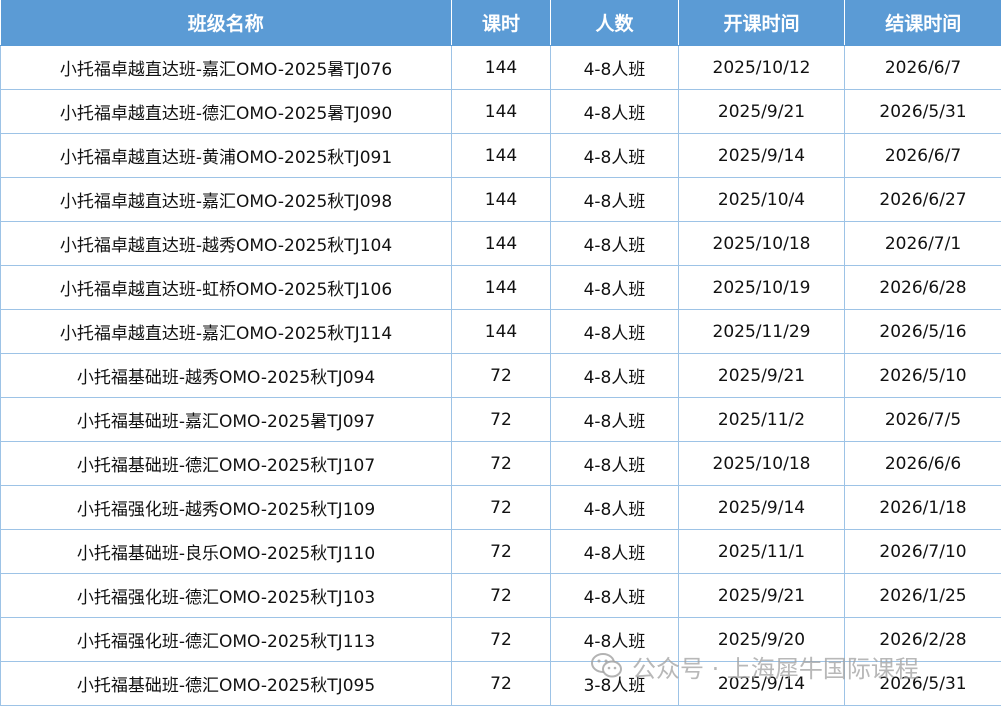  What do you see at coordinates (922, 199) in the screenshot?
I see `end-date-cell: 2026/6/27` at bounding box center [922, 199].